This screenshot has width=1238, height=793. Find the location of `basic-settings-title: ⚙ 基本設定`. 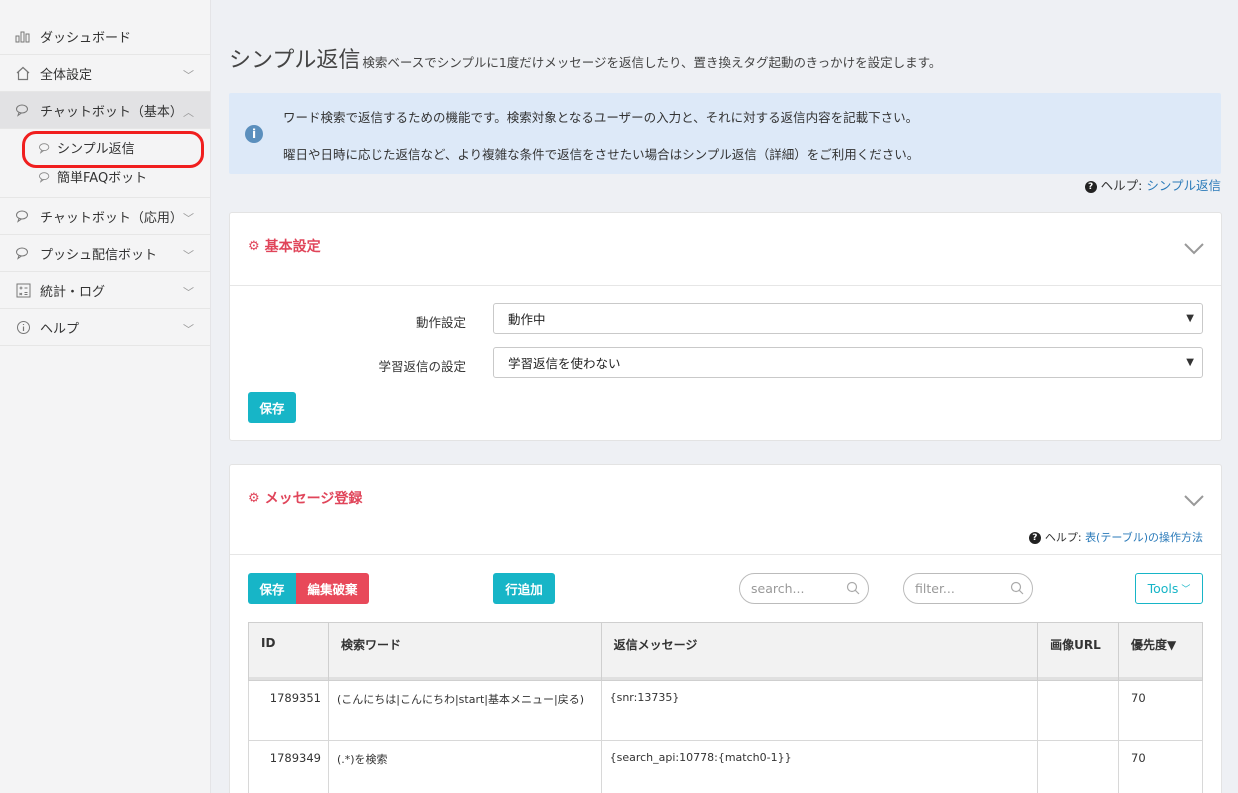

basic-settings-title: ⚙ 基本設定 is located at coordinates (284, 246).